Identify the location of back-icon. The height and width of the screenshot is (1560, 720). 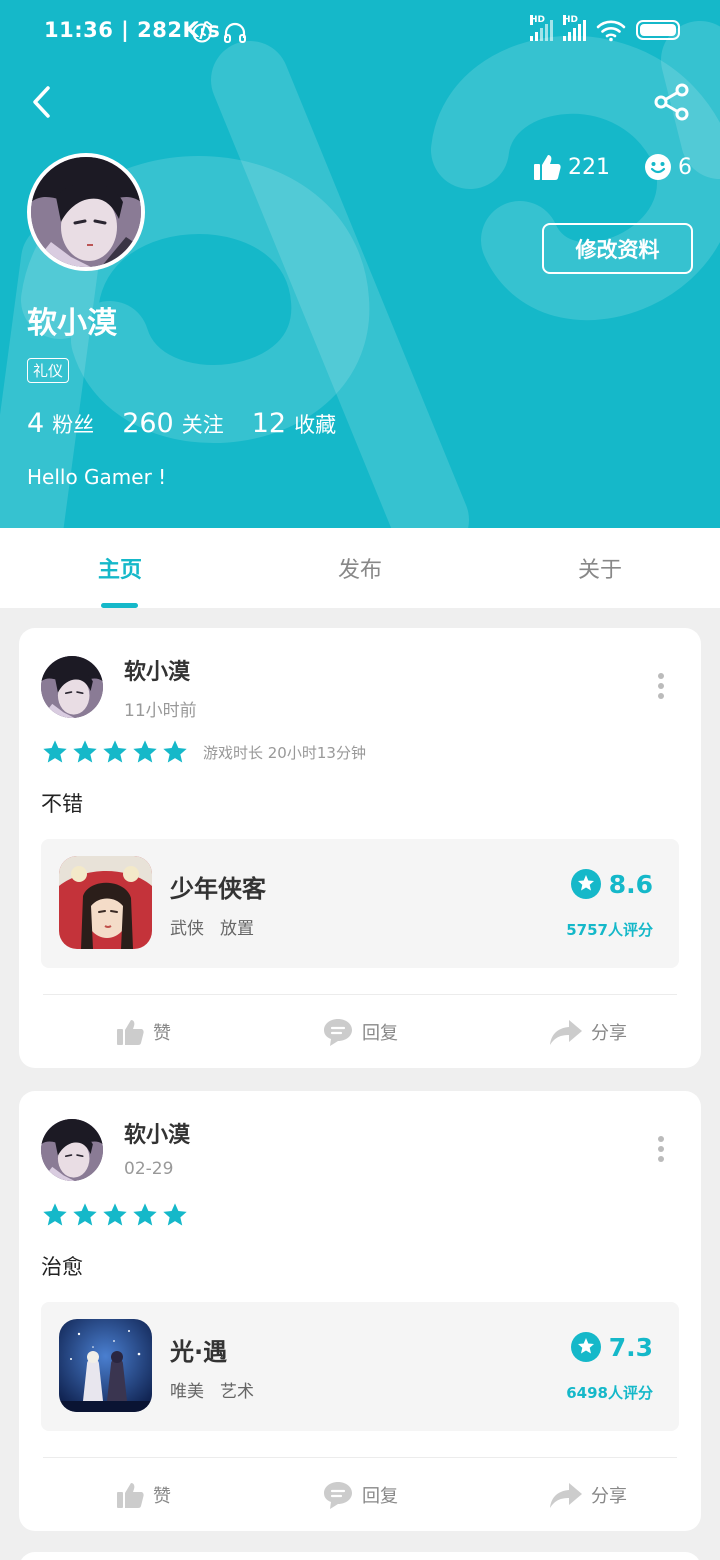
(41, 102).